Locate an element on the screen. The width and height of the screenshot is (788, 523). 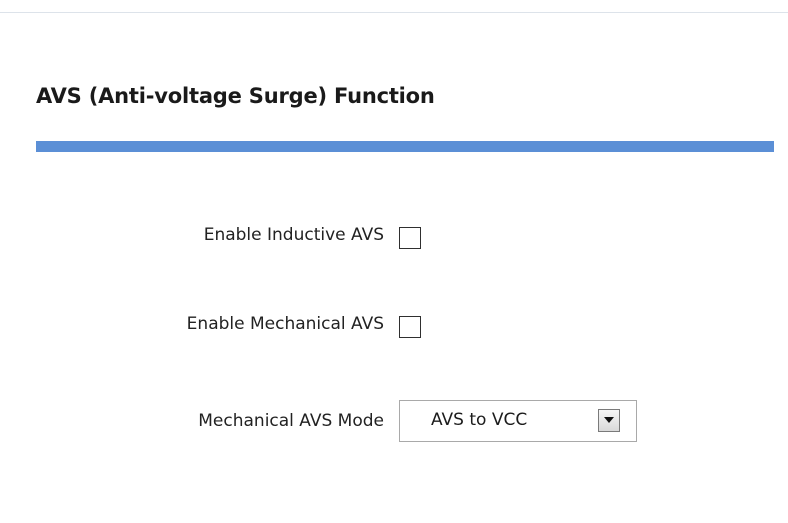
inductive-avs-checkbox is located at coordinates (410, 238).